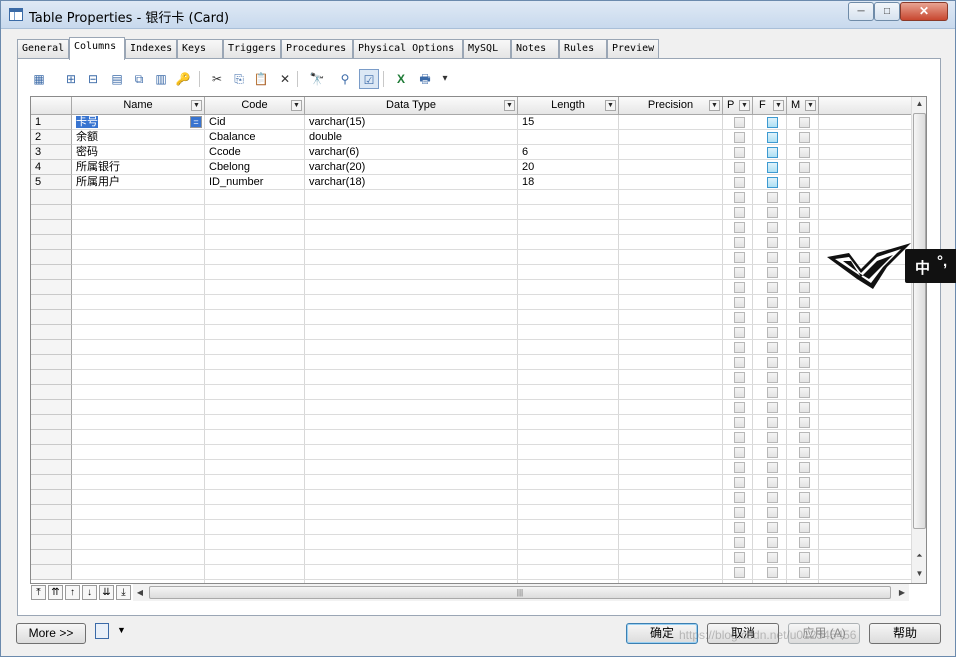 This screenshot has height=657, width=956. Describe the element at coordinates (138, 122) in the screenshot. I see `cell-name: 卡号 =` at that location.